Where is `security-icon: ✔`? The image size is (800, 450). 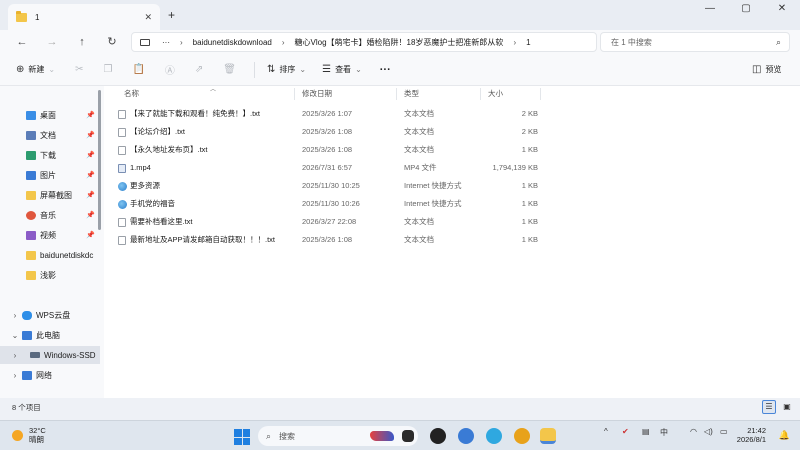
security-icon: ✔ is located at coordinates (625, 431).